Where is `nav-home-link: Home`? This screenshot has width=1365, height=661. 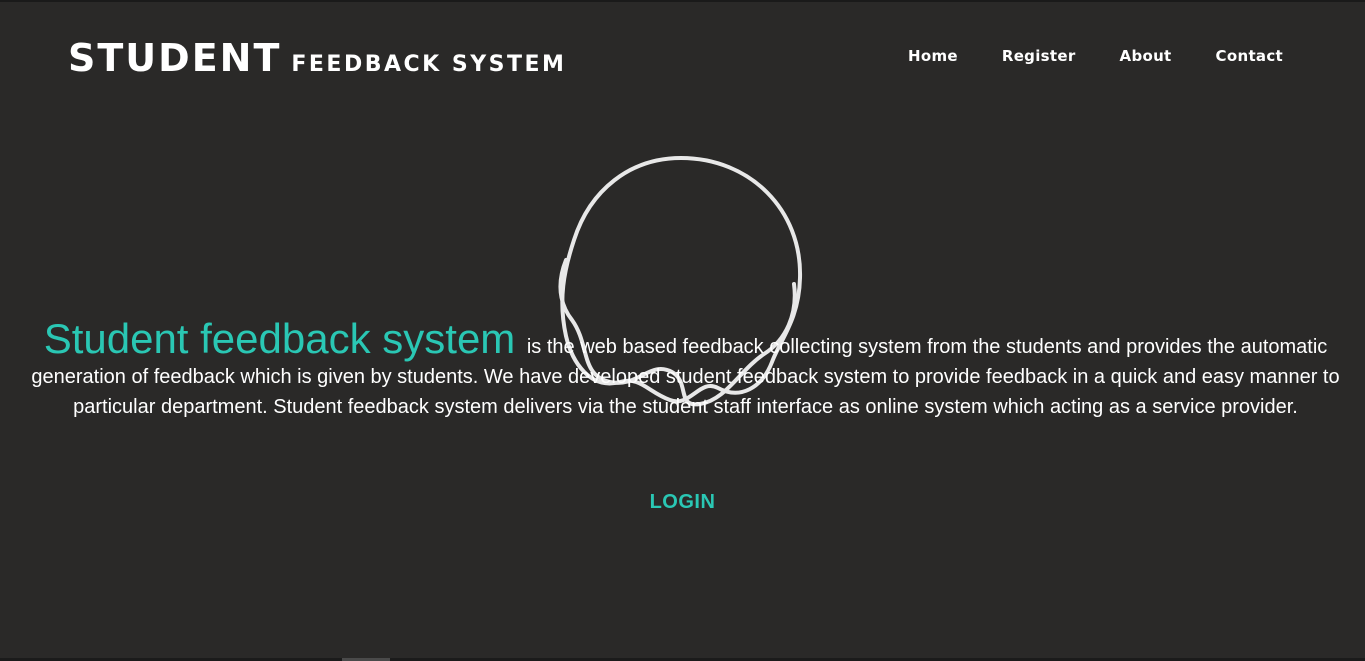 nav-home-link: Home is located at coordinates (933, 56).